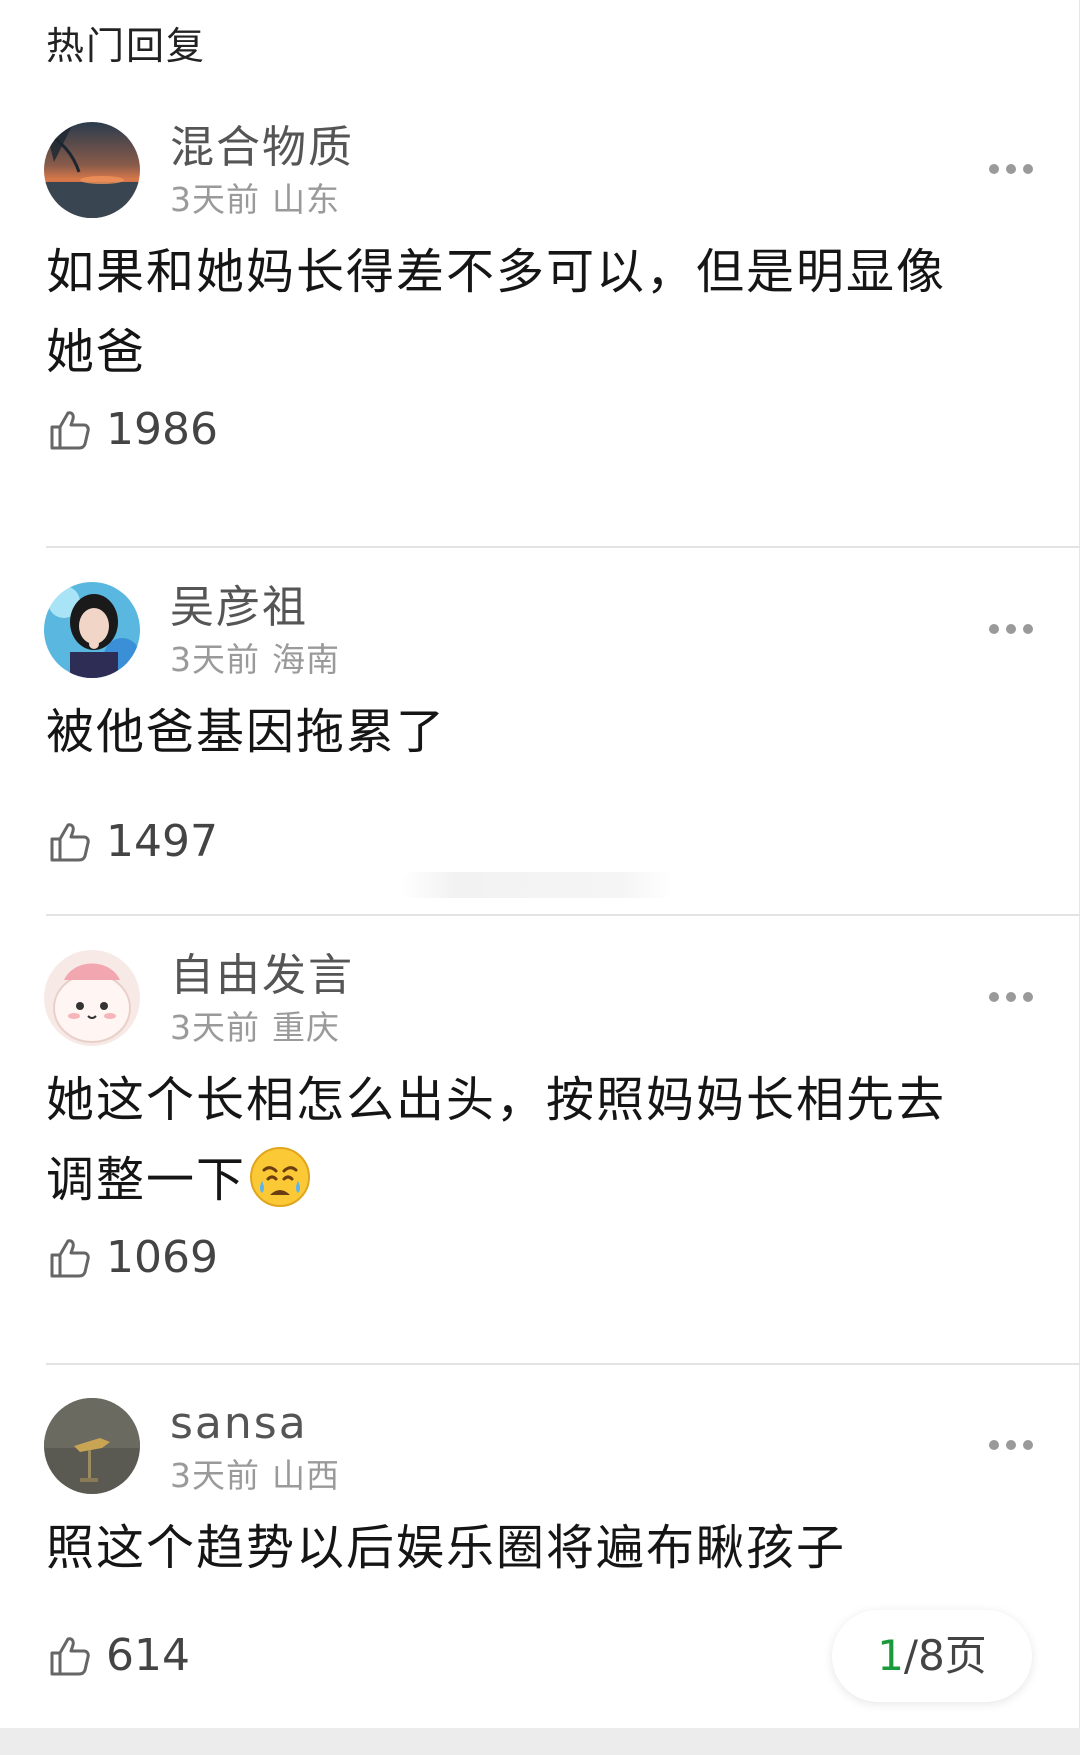  I want to click on comment-text-fragment: 调整一下, so click(146, 1180).